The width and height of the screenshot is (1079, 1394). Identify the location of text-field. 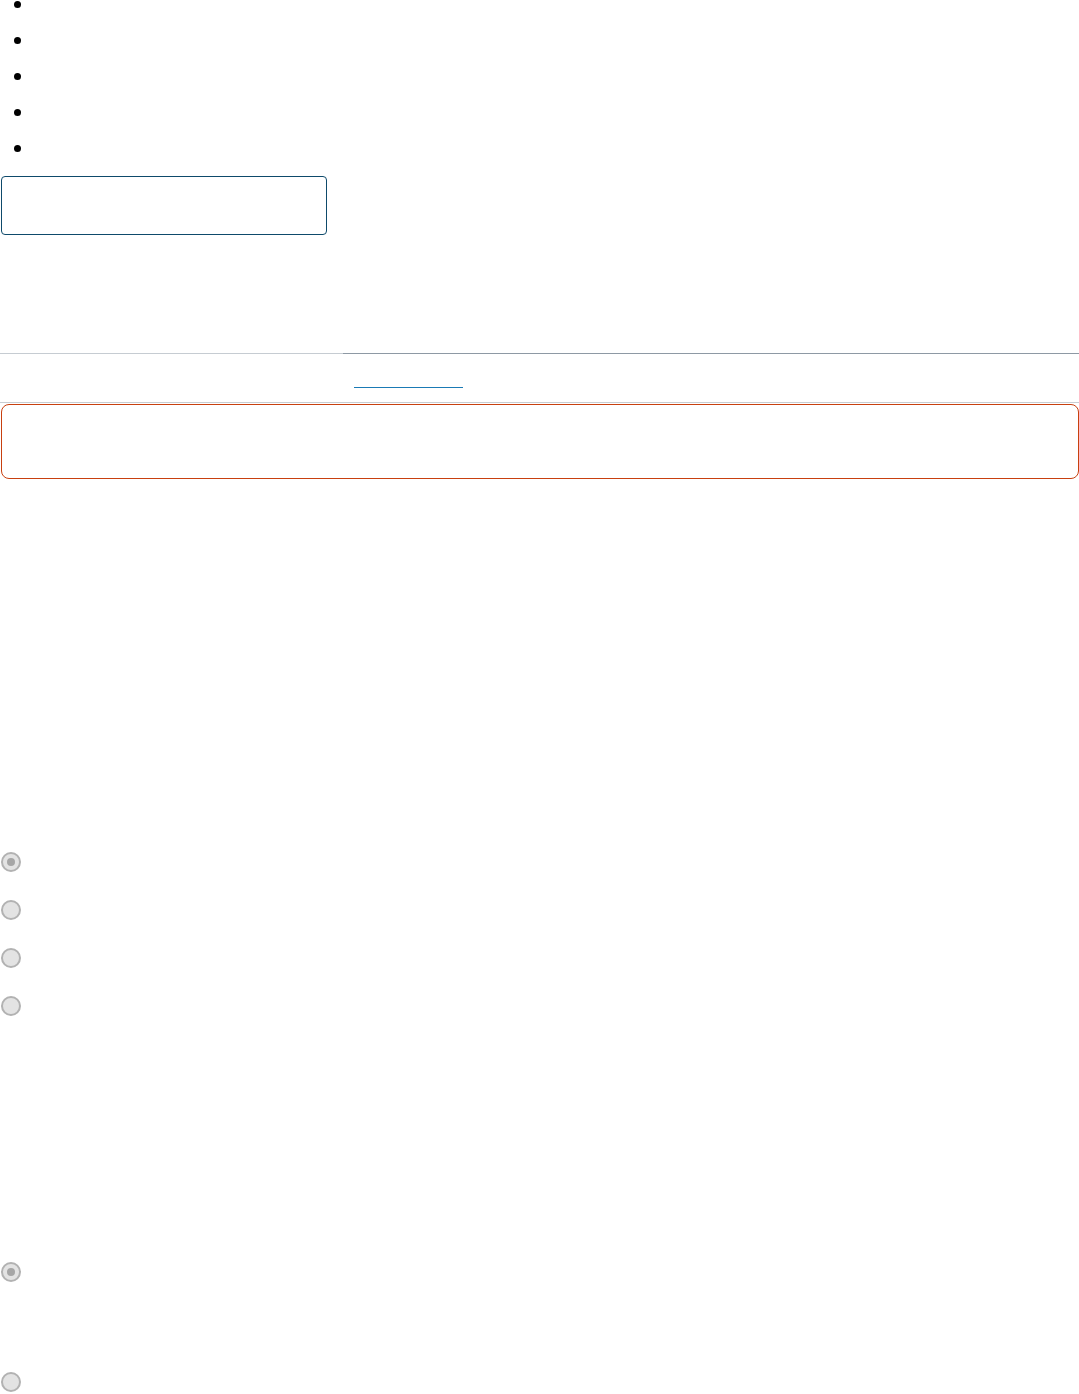
(164, 205).